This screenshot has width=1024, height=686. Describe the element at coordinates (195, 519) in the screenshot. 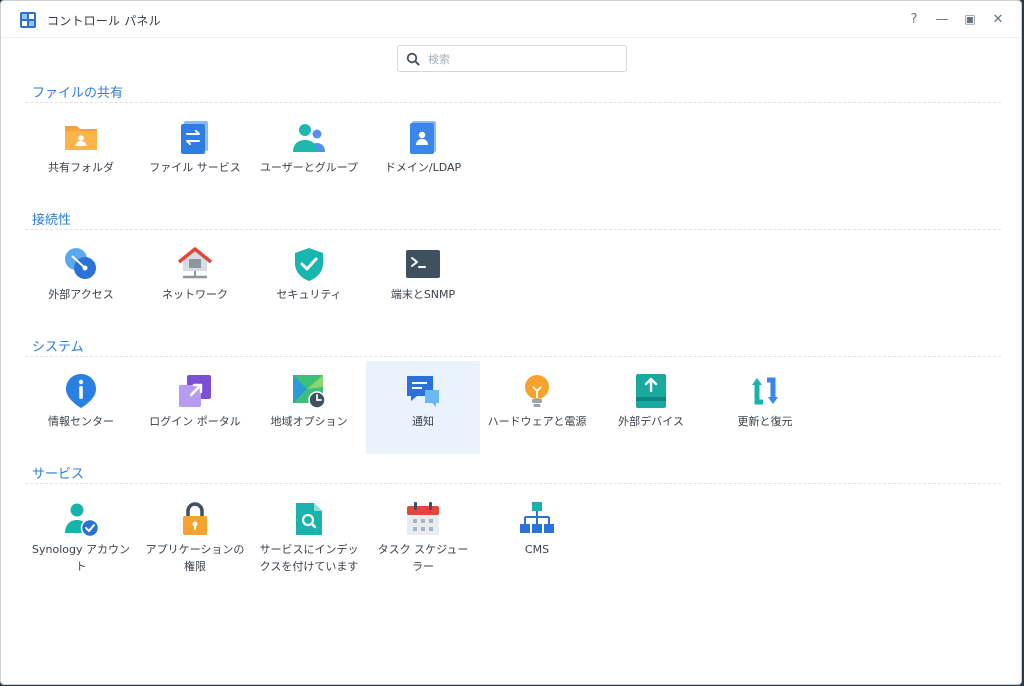

I see `application-privileges-icon` at that location.